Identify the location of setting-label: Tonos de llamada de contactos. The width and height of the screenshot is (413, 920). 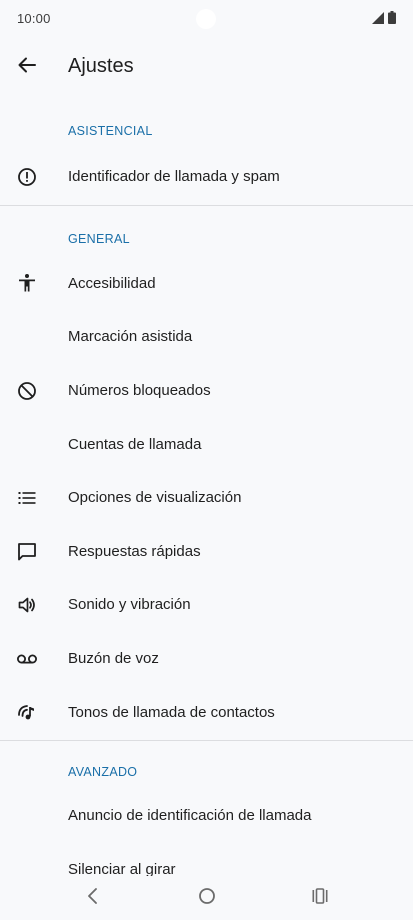
(171, 712).